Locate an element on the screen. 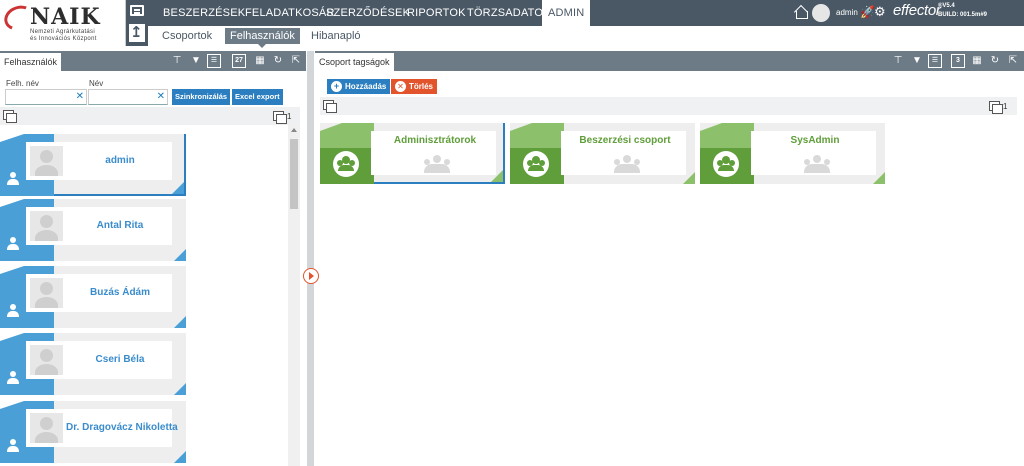 The height and width of the screenshot is (466, 1024). menu-window-icon is located at coordinates (137, 10).